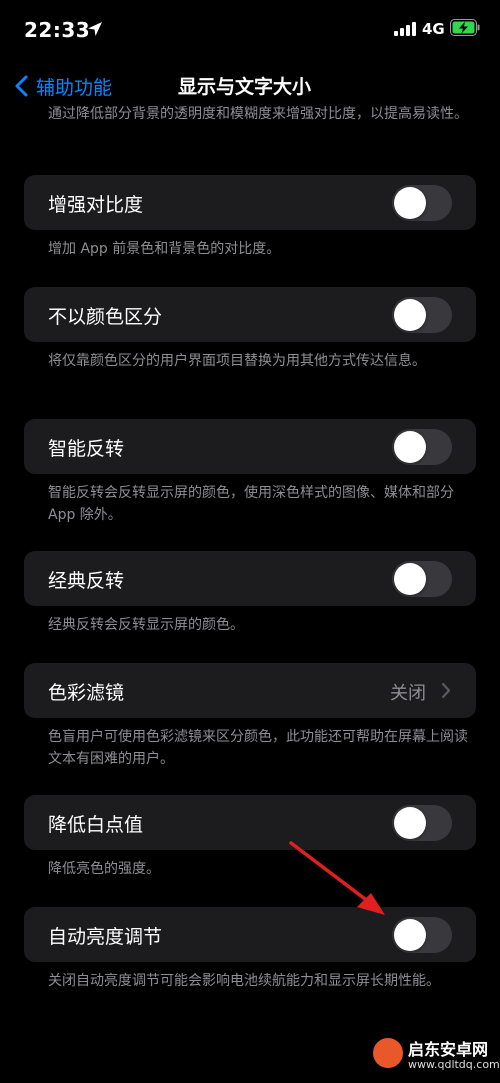  I want to click on smart-invert-toggle, so click(422, 447).